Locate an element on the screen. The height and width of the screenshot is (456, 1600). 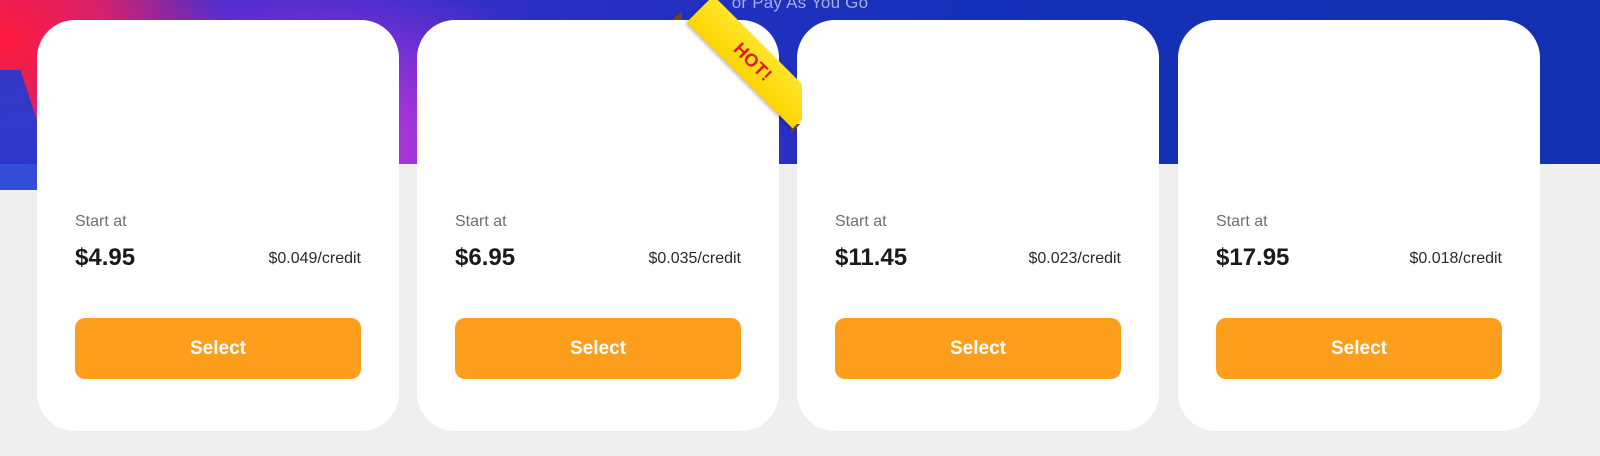
plan-amount: 500 Credits is located at coordinates (906, 96).